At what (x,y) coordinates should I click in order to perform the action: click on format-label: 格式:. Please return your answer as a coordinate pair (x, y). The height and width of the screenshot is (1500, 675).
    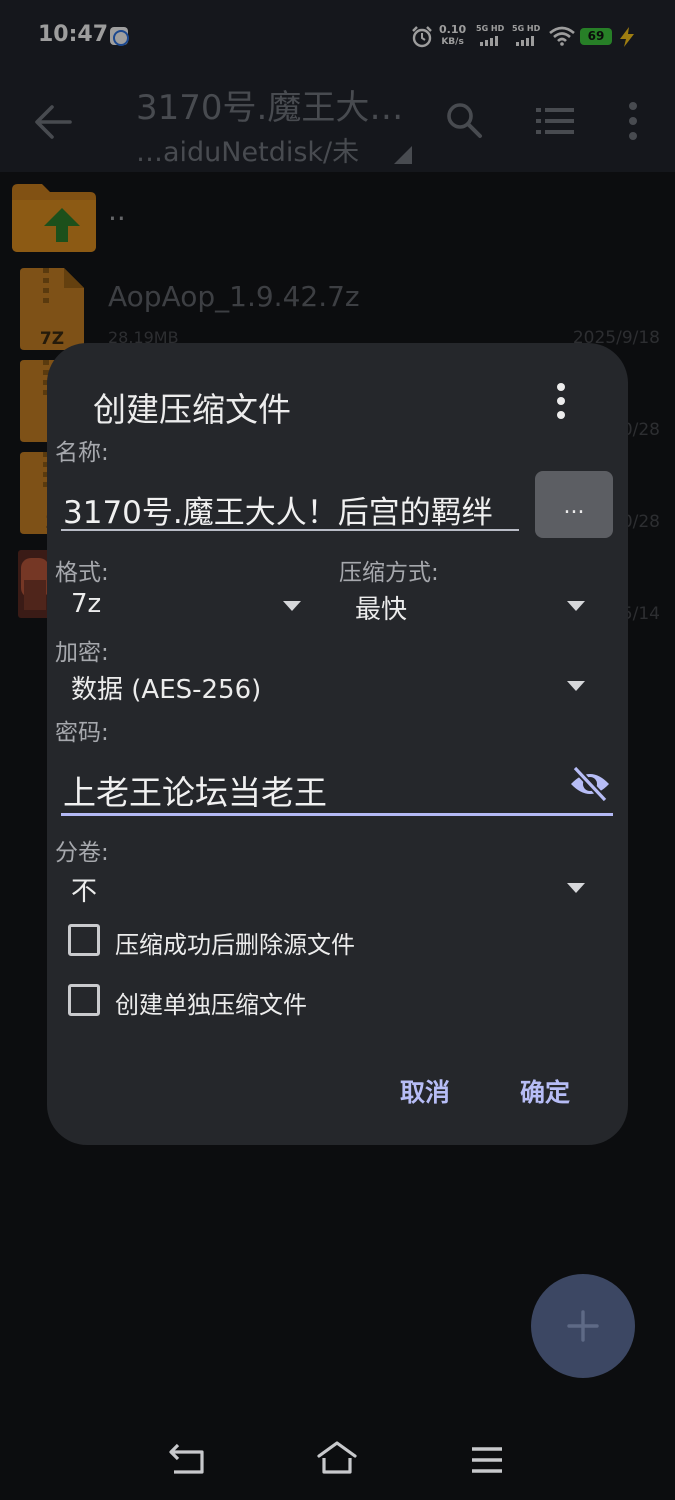
    Looking at the image, I should click on (82, 573).